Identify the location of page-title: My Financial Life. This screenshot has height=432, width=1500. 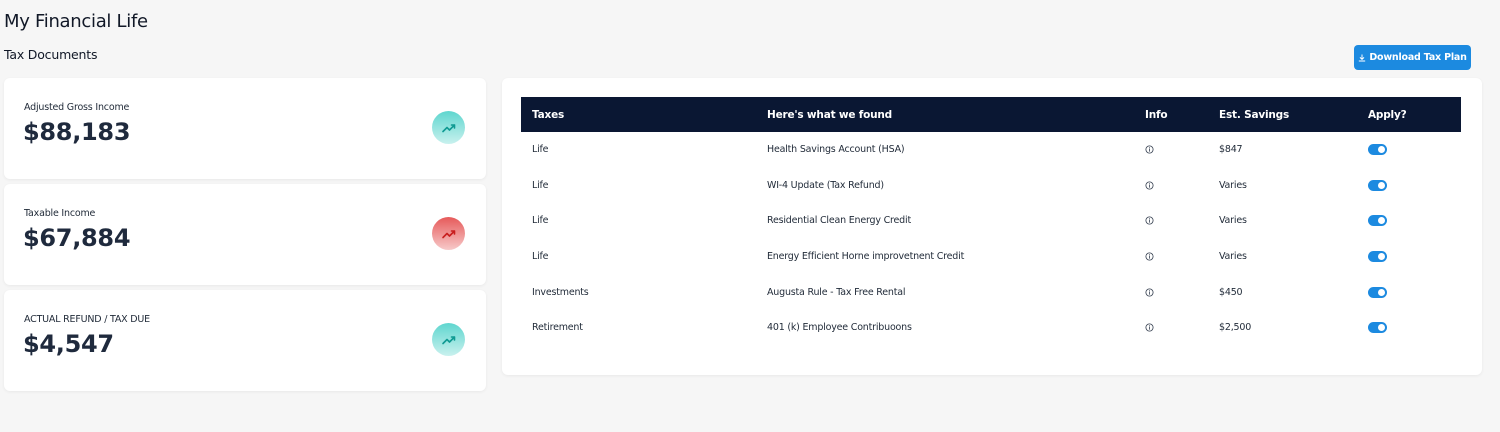
(76, 21).